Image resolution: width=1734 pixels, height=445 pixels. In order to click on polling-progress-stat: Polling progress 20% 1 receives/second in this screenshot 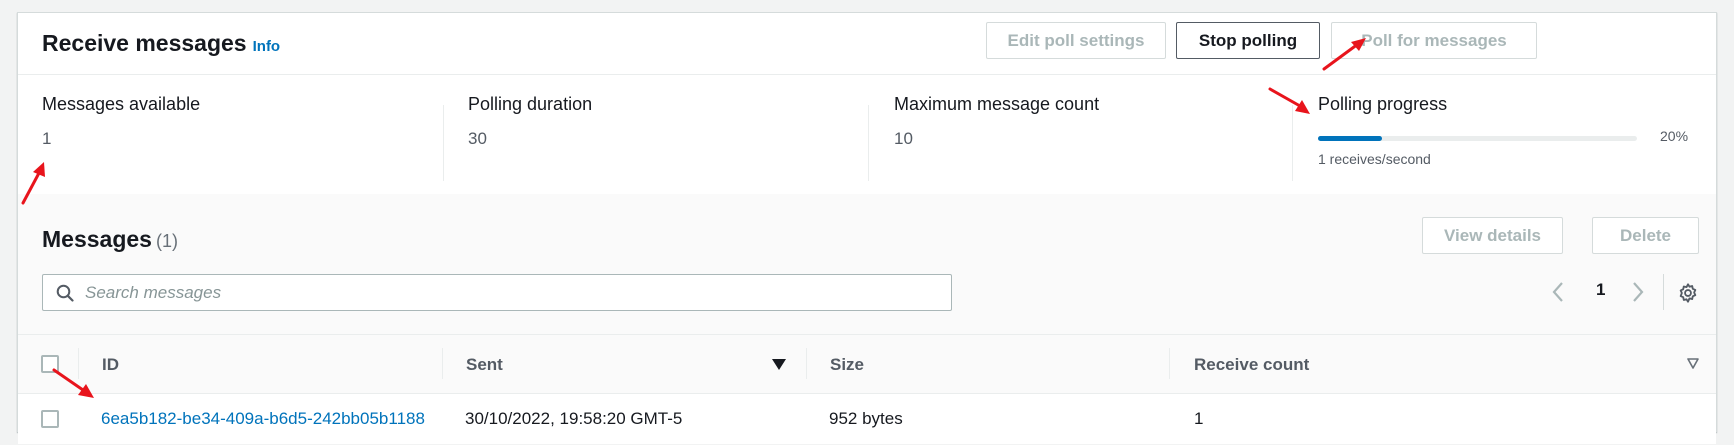, I will do `click(1508, 133)`.